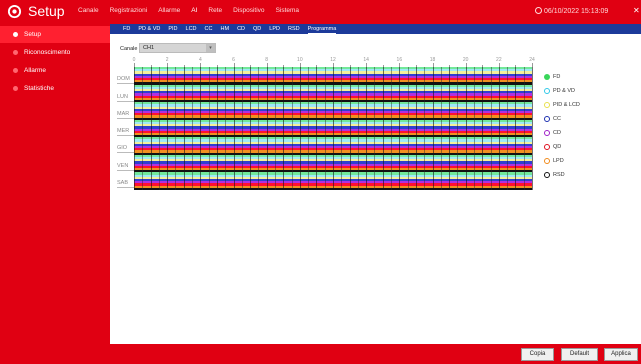 The height and width of the screenshot is (364, 641). Describe the element at coordinates (35, 70) in the screenshot. I see `sidebar-item-label: Allarme` at that location.